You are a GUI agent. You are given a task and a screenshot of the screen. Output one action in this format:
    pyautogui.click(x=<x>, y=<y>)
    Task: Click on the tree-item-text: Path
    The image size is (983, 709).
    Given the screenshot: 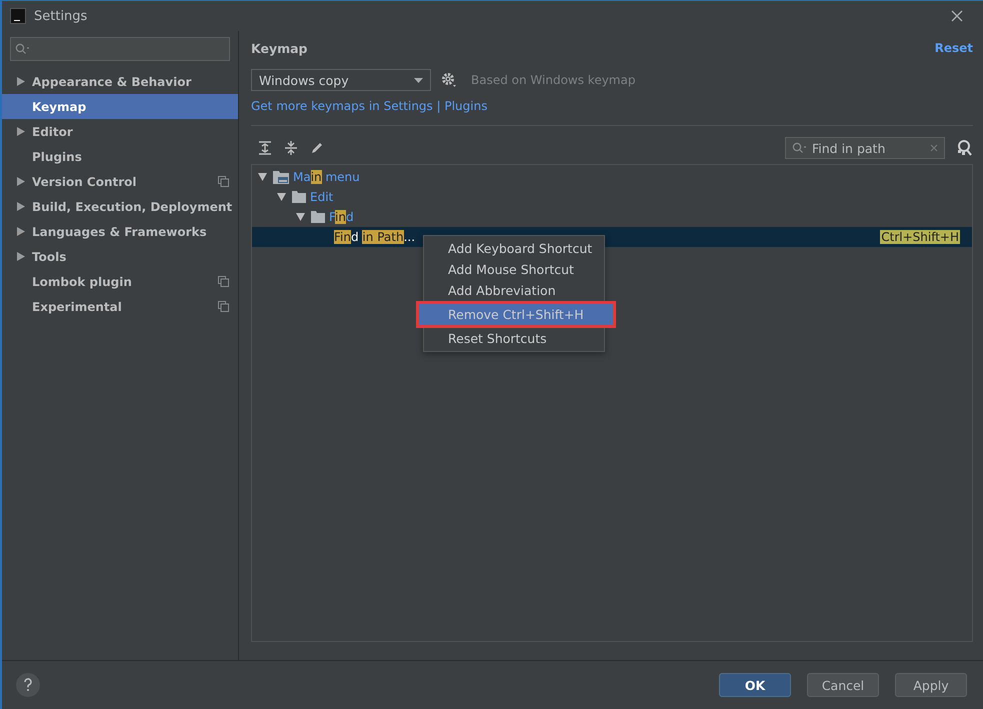 What is the action you would take?
    pyautogui.click(x=390, y=237)
    